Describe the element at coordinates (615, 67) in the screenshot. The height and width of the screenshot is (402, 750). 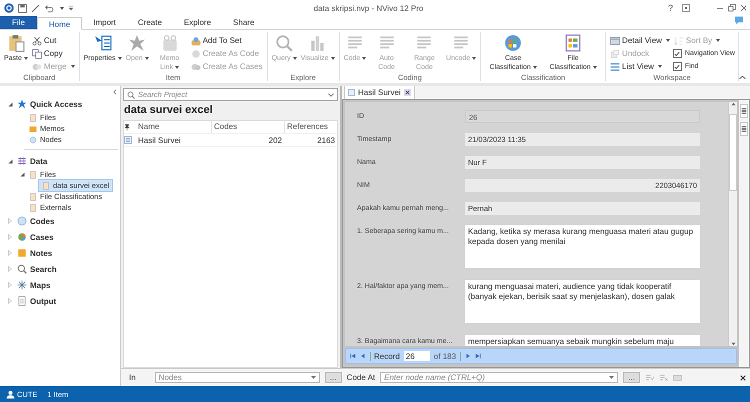
I see `list-icon` at that location.